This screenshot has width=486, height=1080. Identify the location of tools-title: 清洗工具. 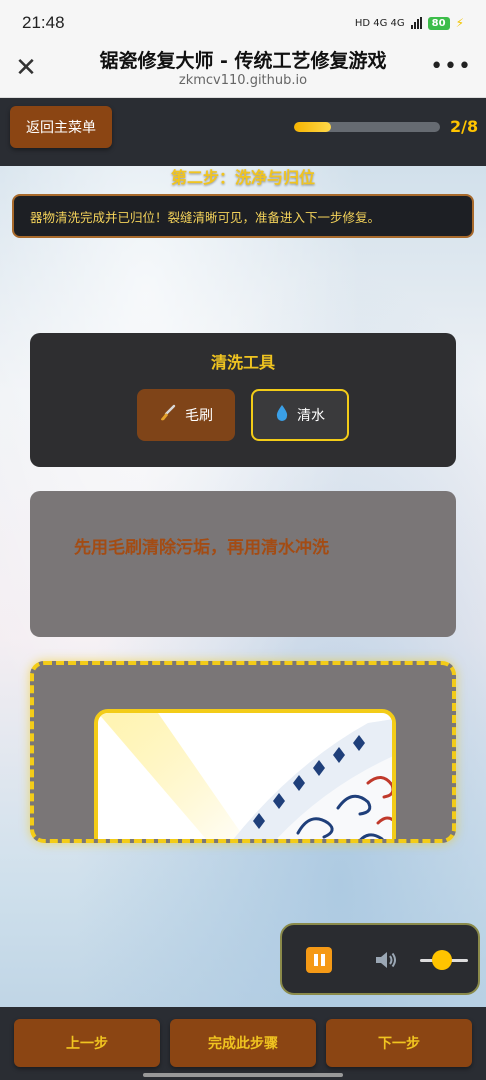
(242, 362).